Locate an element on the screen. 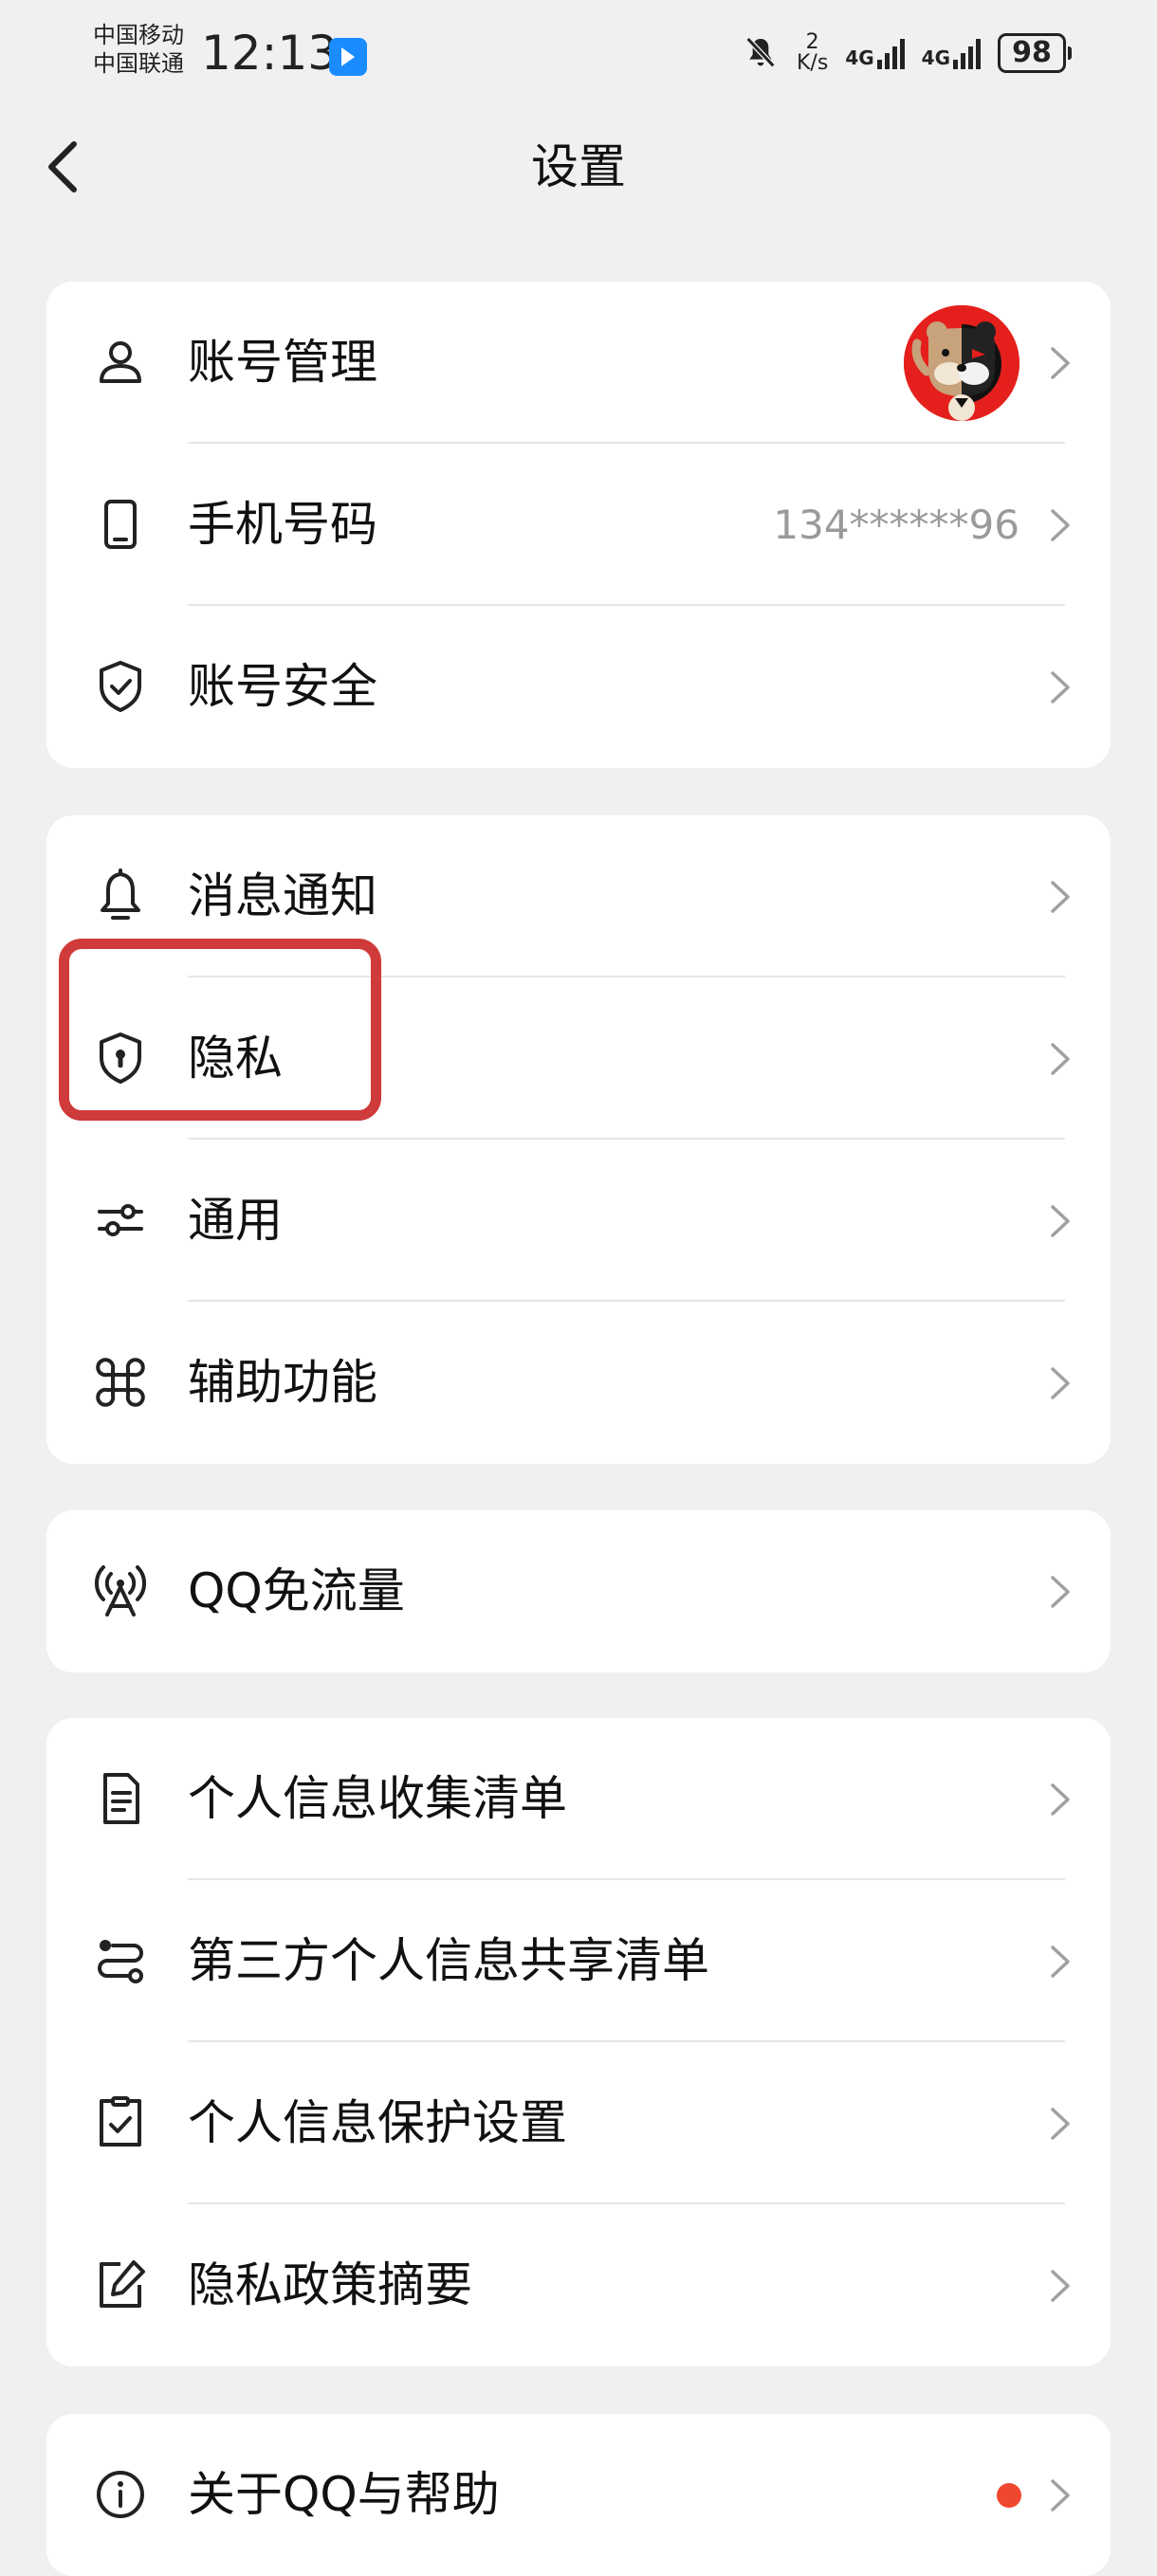 The height and width of the screenshot is (2576, 1157). page-title: 设置 is located at coordinates (578, 166).